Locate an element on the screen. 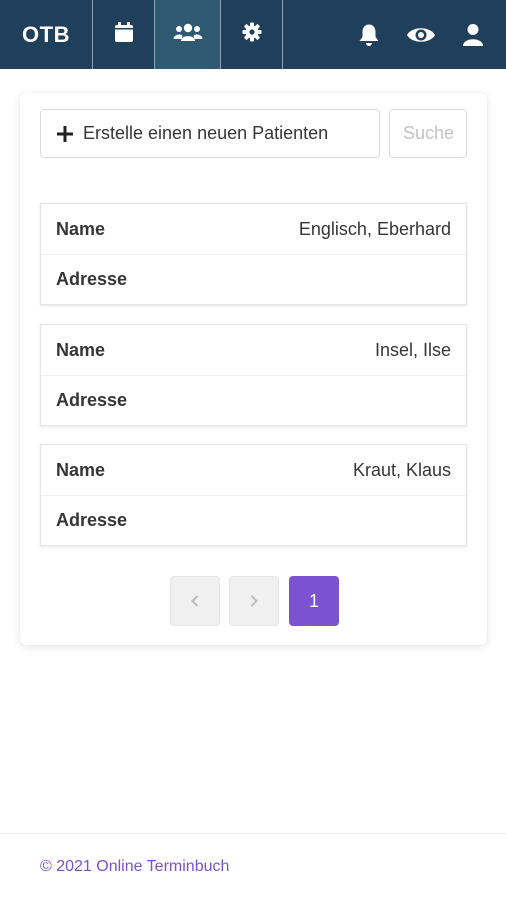 This screenshot has width=506, height=900. calendar-icon is located at coordinates (124, 34).